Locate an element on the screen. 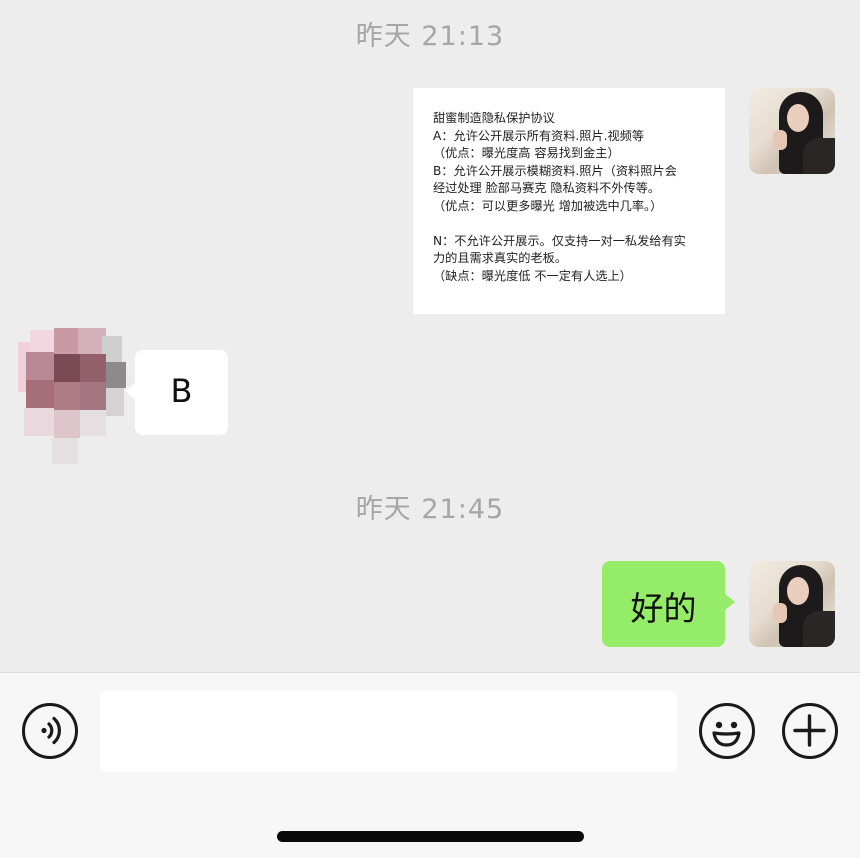 The height and width of the screenshot is (858, 860). more-button is located at coordinates (810, 731).